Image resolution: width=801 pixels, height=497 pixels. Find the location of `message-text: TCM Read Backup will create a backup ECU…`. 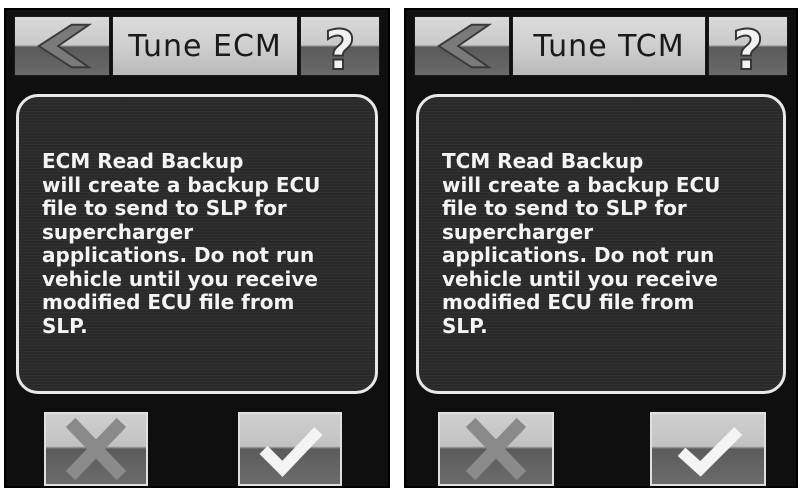

message-text: TCM Read Backup will create a backup ECU… is located at coordinates (581, 243).